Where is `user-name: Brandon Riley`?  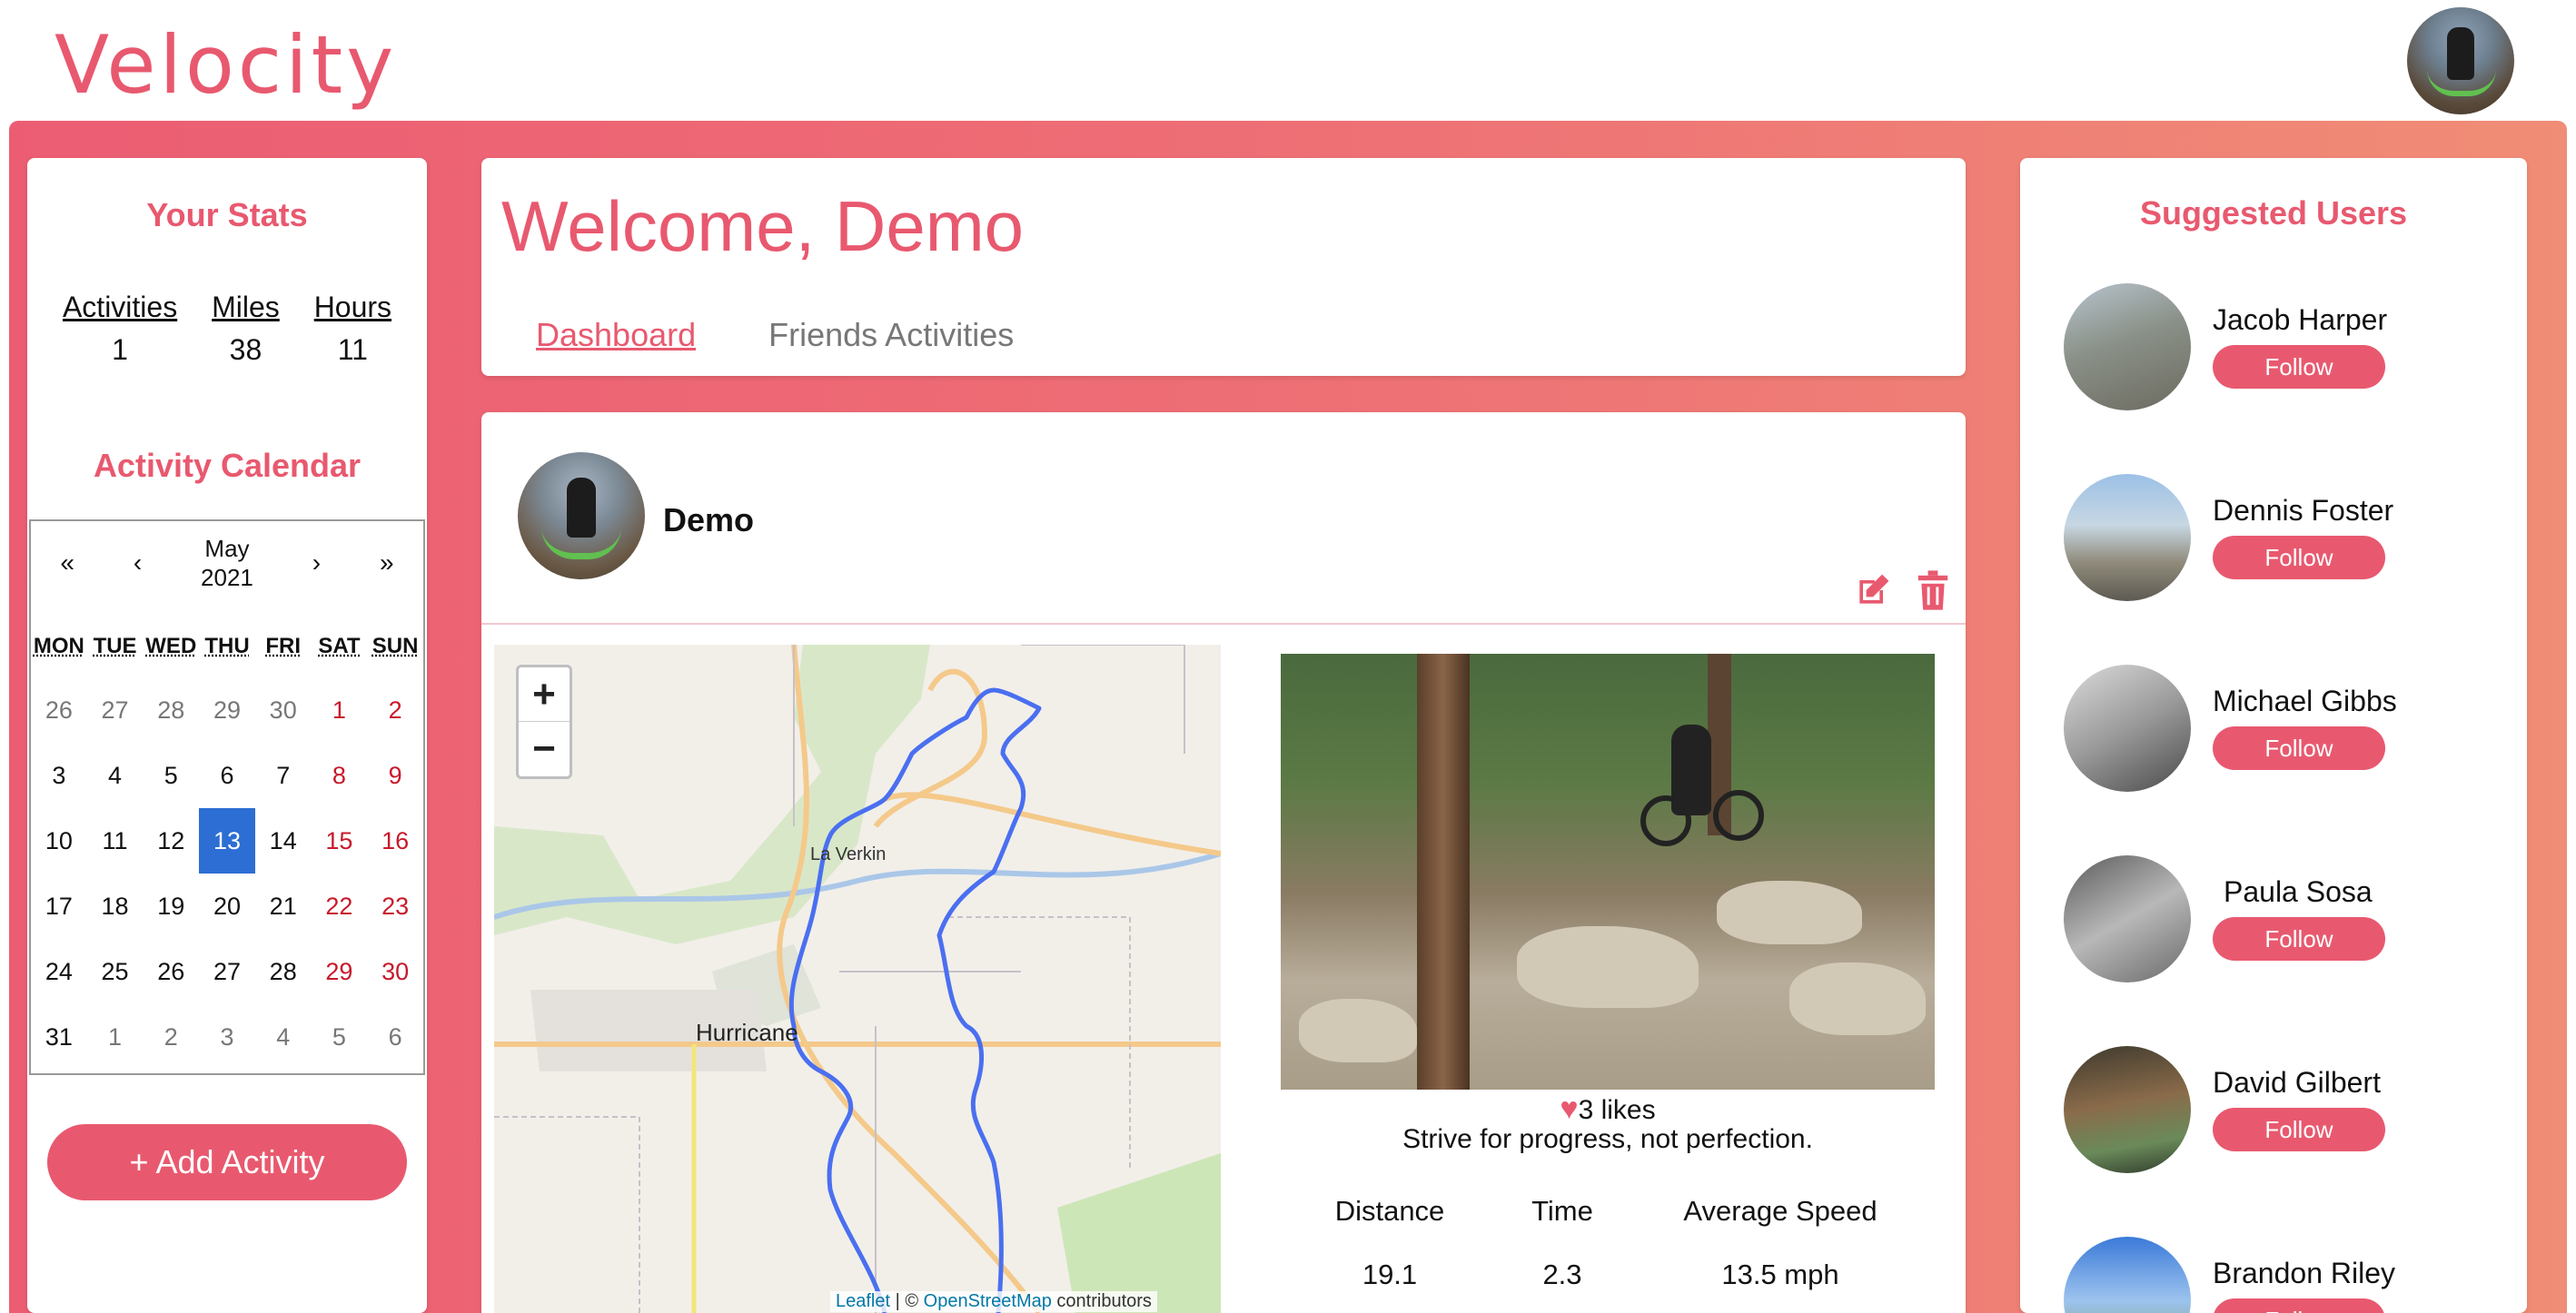
user-name: Brandon Riley is located at coordinates (2304, 1273).